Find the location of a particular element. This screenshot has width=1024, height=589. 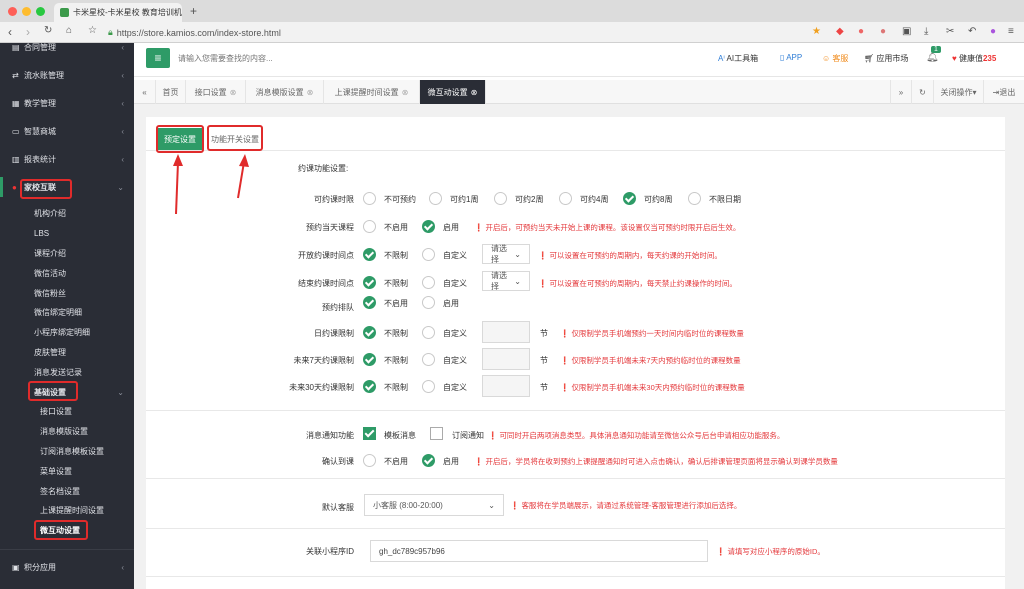

sidebar-sub-item: 微信绑定明细 is located at coordinates (67, 312).